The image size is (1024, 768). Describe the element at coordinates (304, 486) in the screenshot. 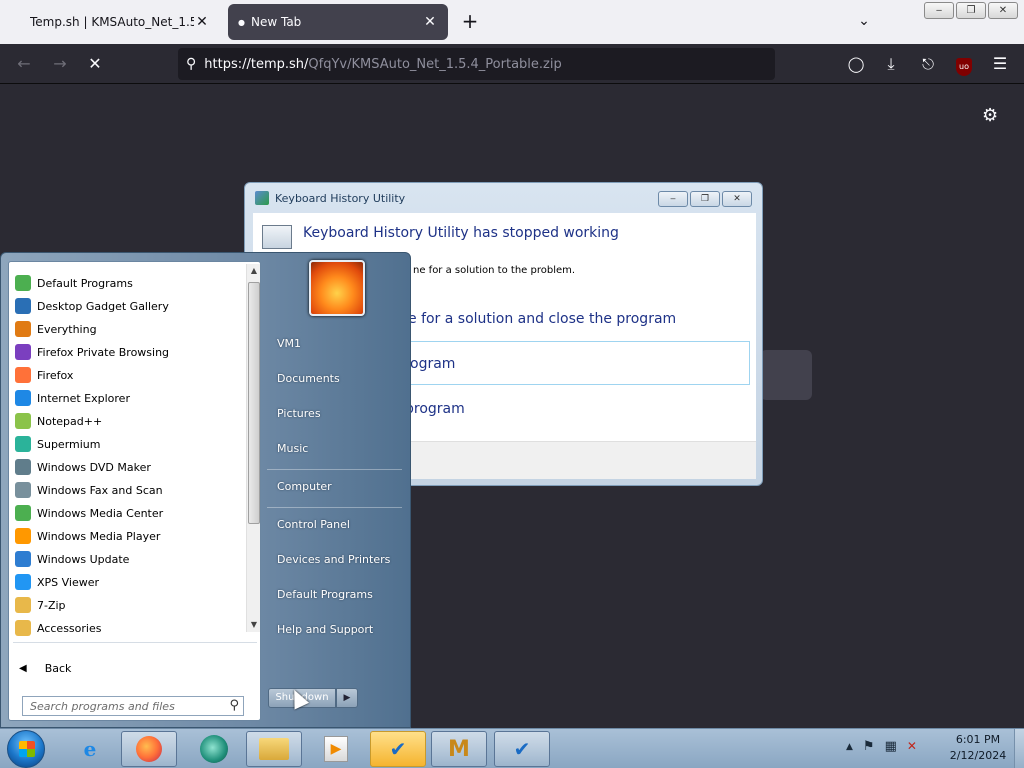

I see `start-item-computer: Computer` at that location.